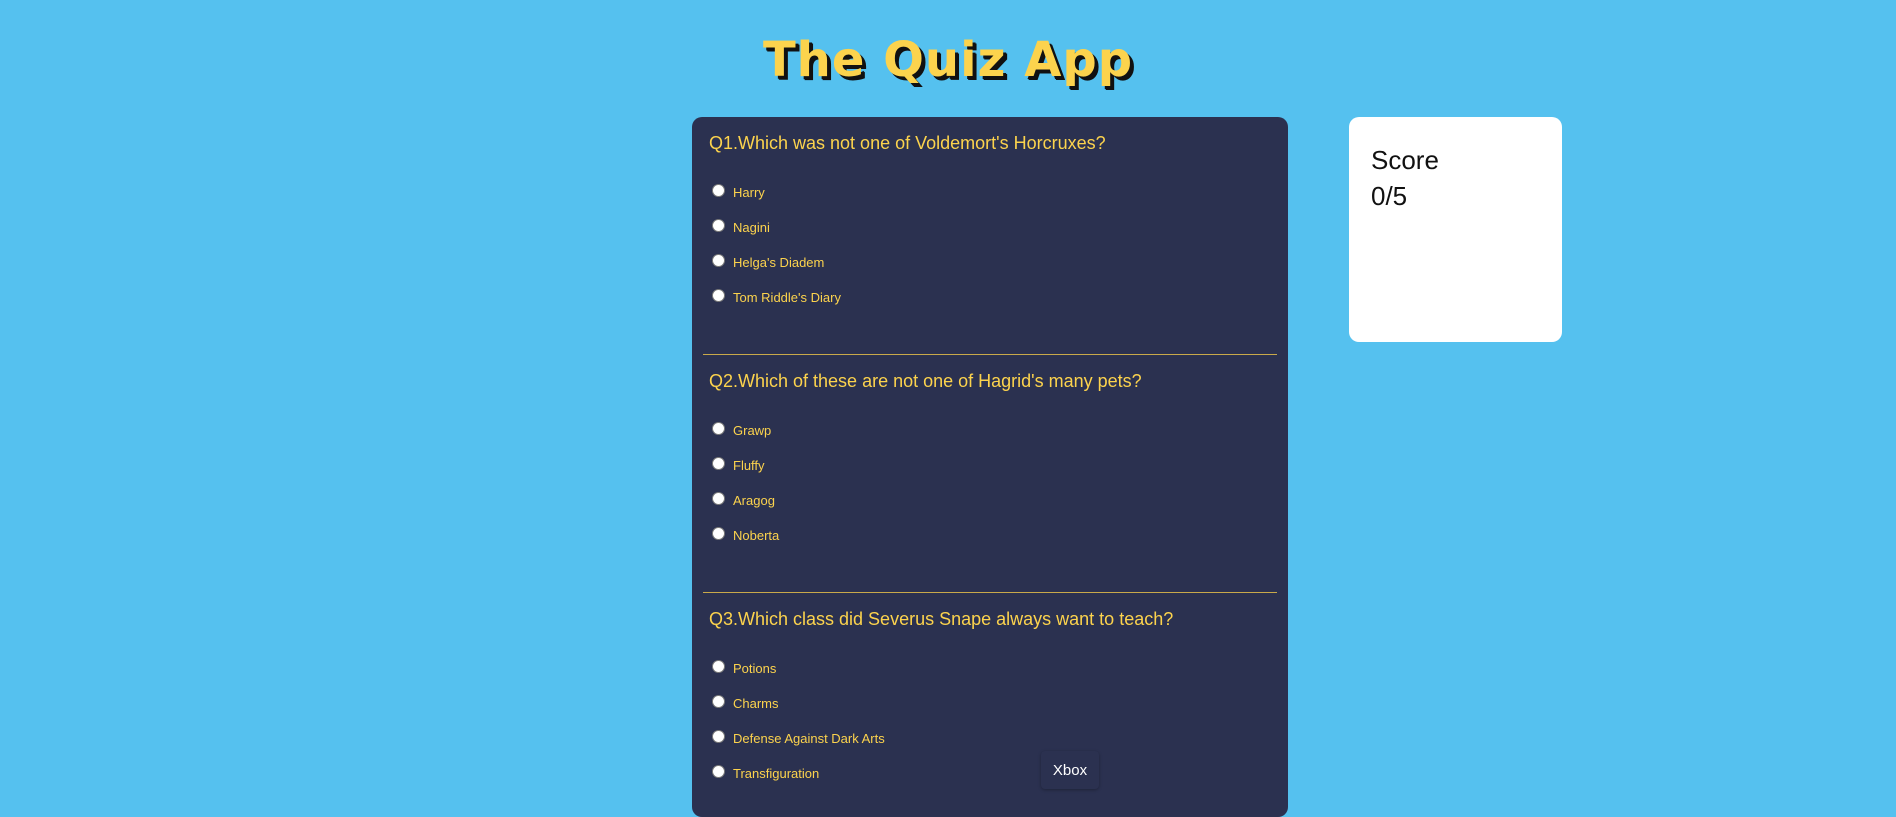 This screenshot has width=1896, height=817. What do you see at coordinates (751, 227) in the screenshot?
I see `option-label: Nagini` at bounding box center [751, 227].